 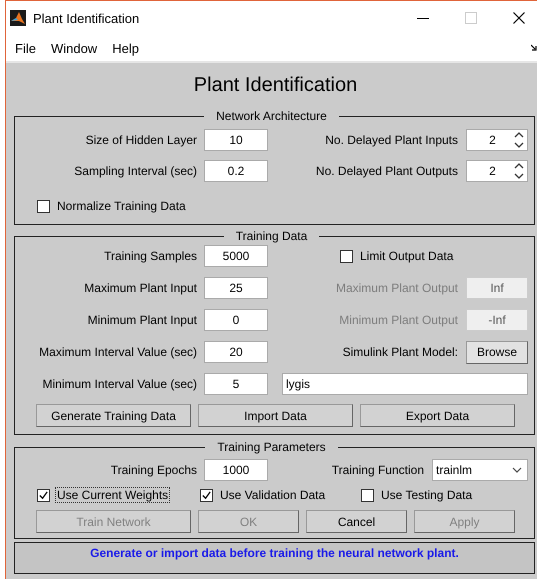 What do you see at coordinates (400, 352) in the screenshot?
I see `field-label: Simulink Plant Model:` at bounding box center [400, 352].